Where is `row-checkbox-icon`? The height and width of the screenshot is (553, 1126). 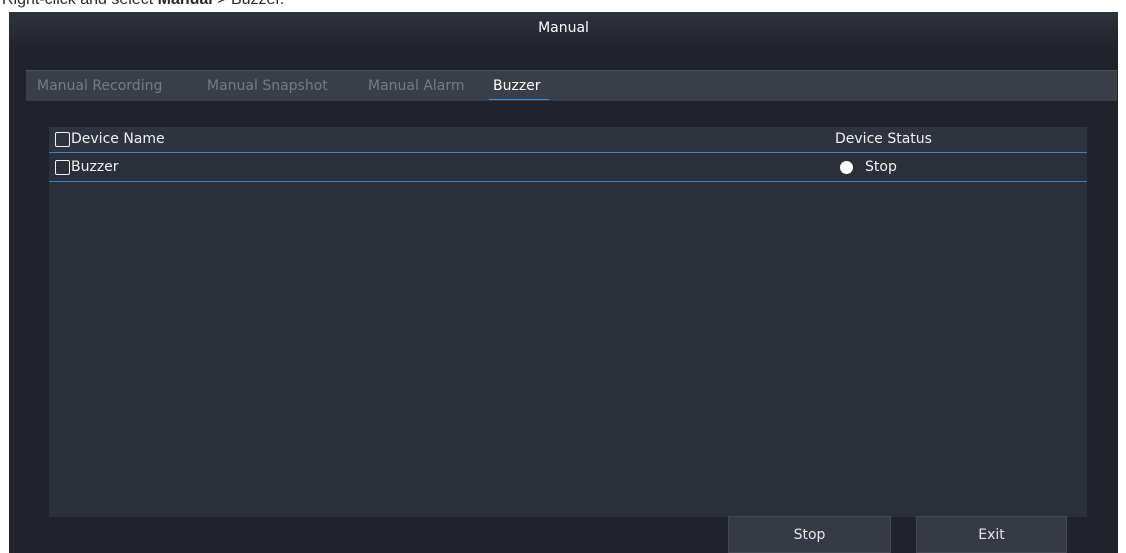
row-checkbox-icon is located at coordinates (62, 167).